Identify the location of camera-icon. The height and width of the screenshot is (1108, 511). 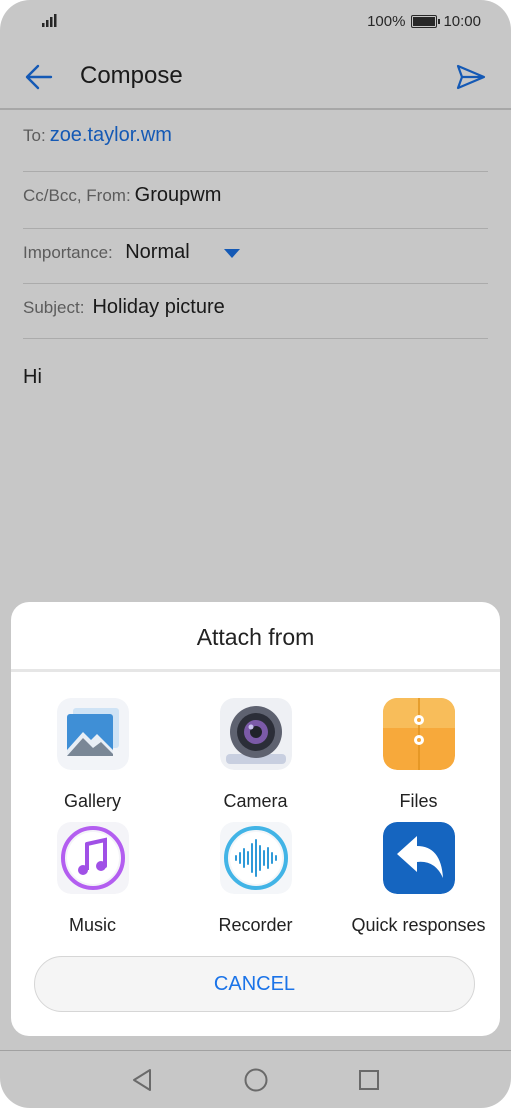
(255, 734).